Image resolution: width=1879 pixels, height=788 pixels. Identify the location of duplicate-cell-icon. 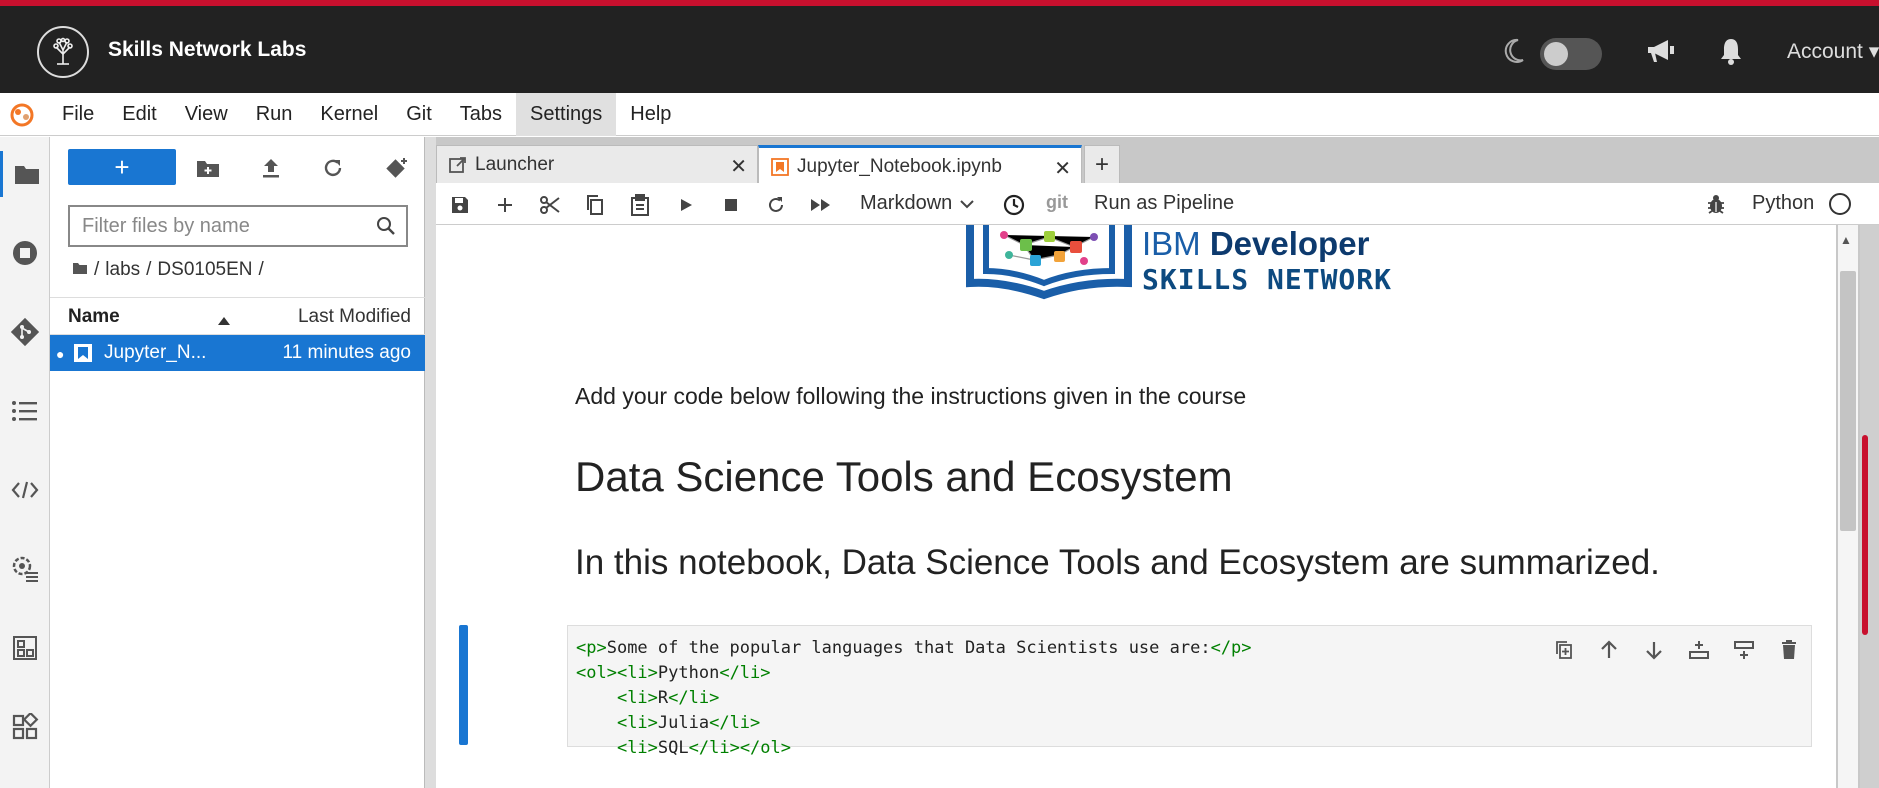
(1563, 650).